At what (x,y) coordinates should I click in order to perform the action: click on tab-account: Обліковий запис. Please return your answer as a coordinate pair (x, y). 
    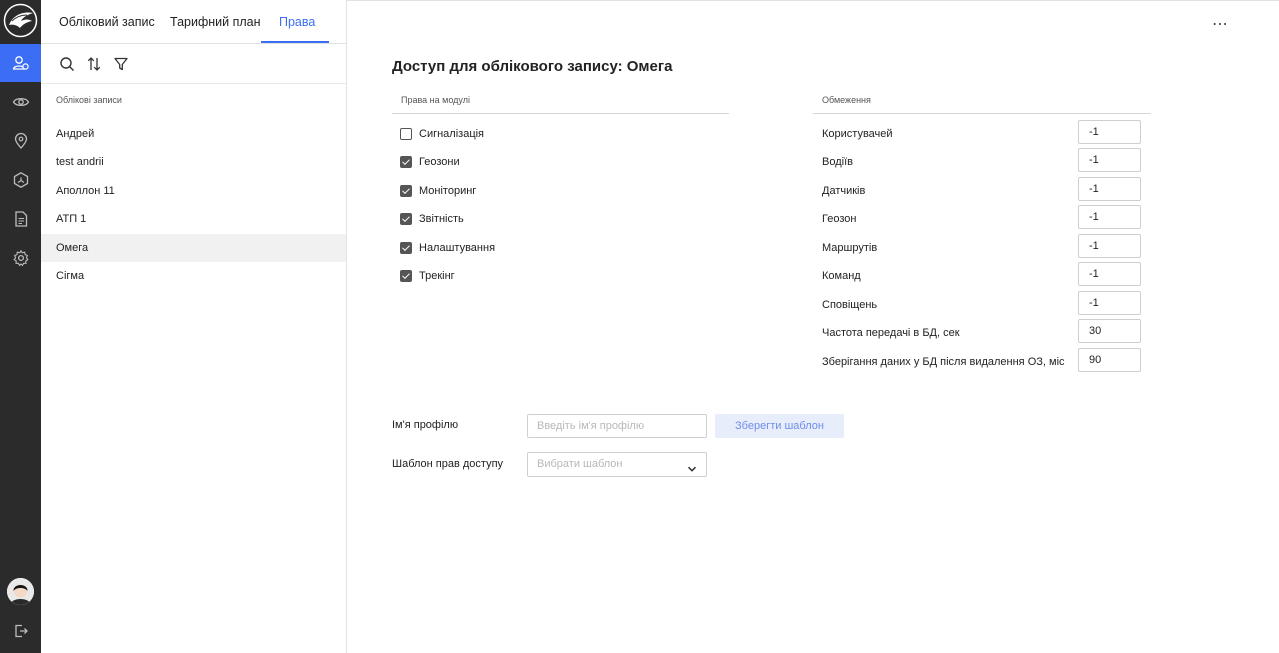
    Looking at the image, I should click on (107, 22).